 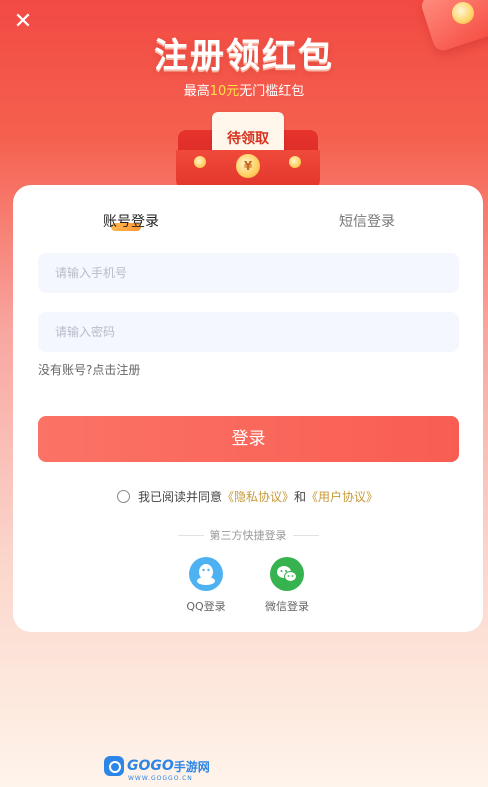 I want to click on password-input, so click(x=248, y=332).